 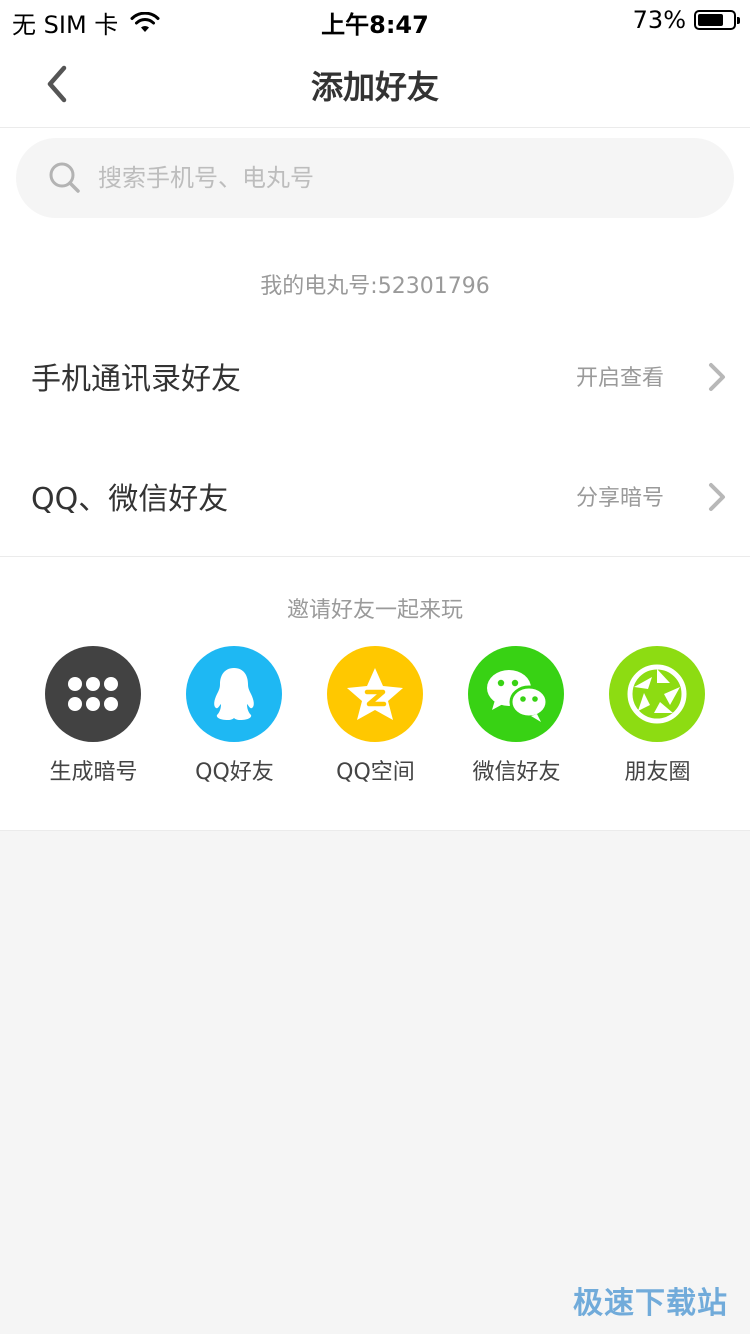 I want to click on share-label: 朋友圈, so click(x=657, y=772).